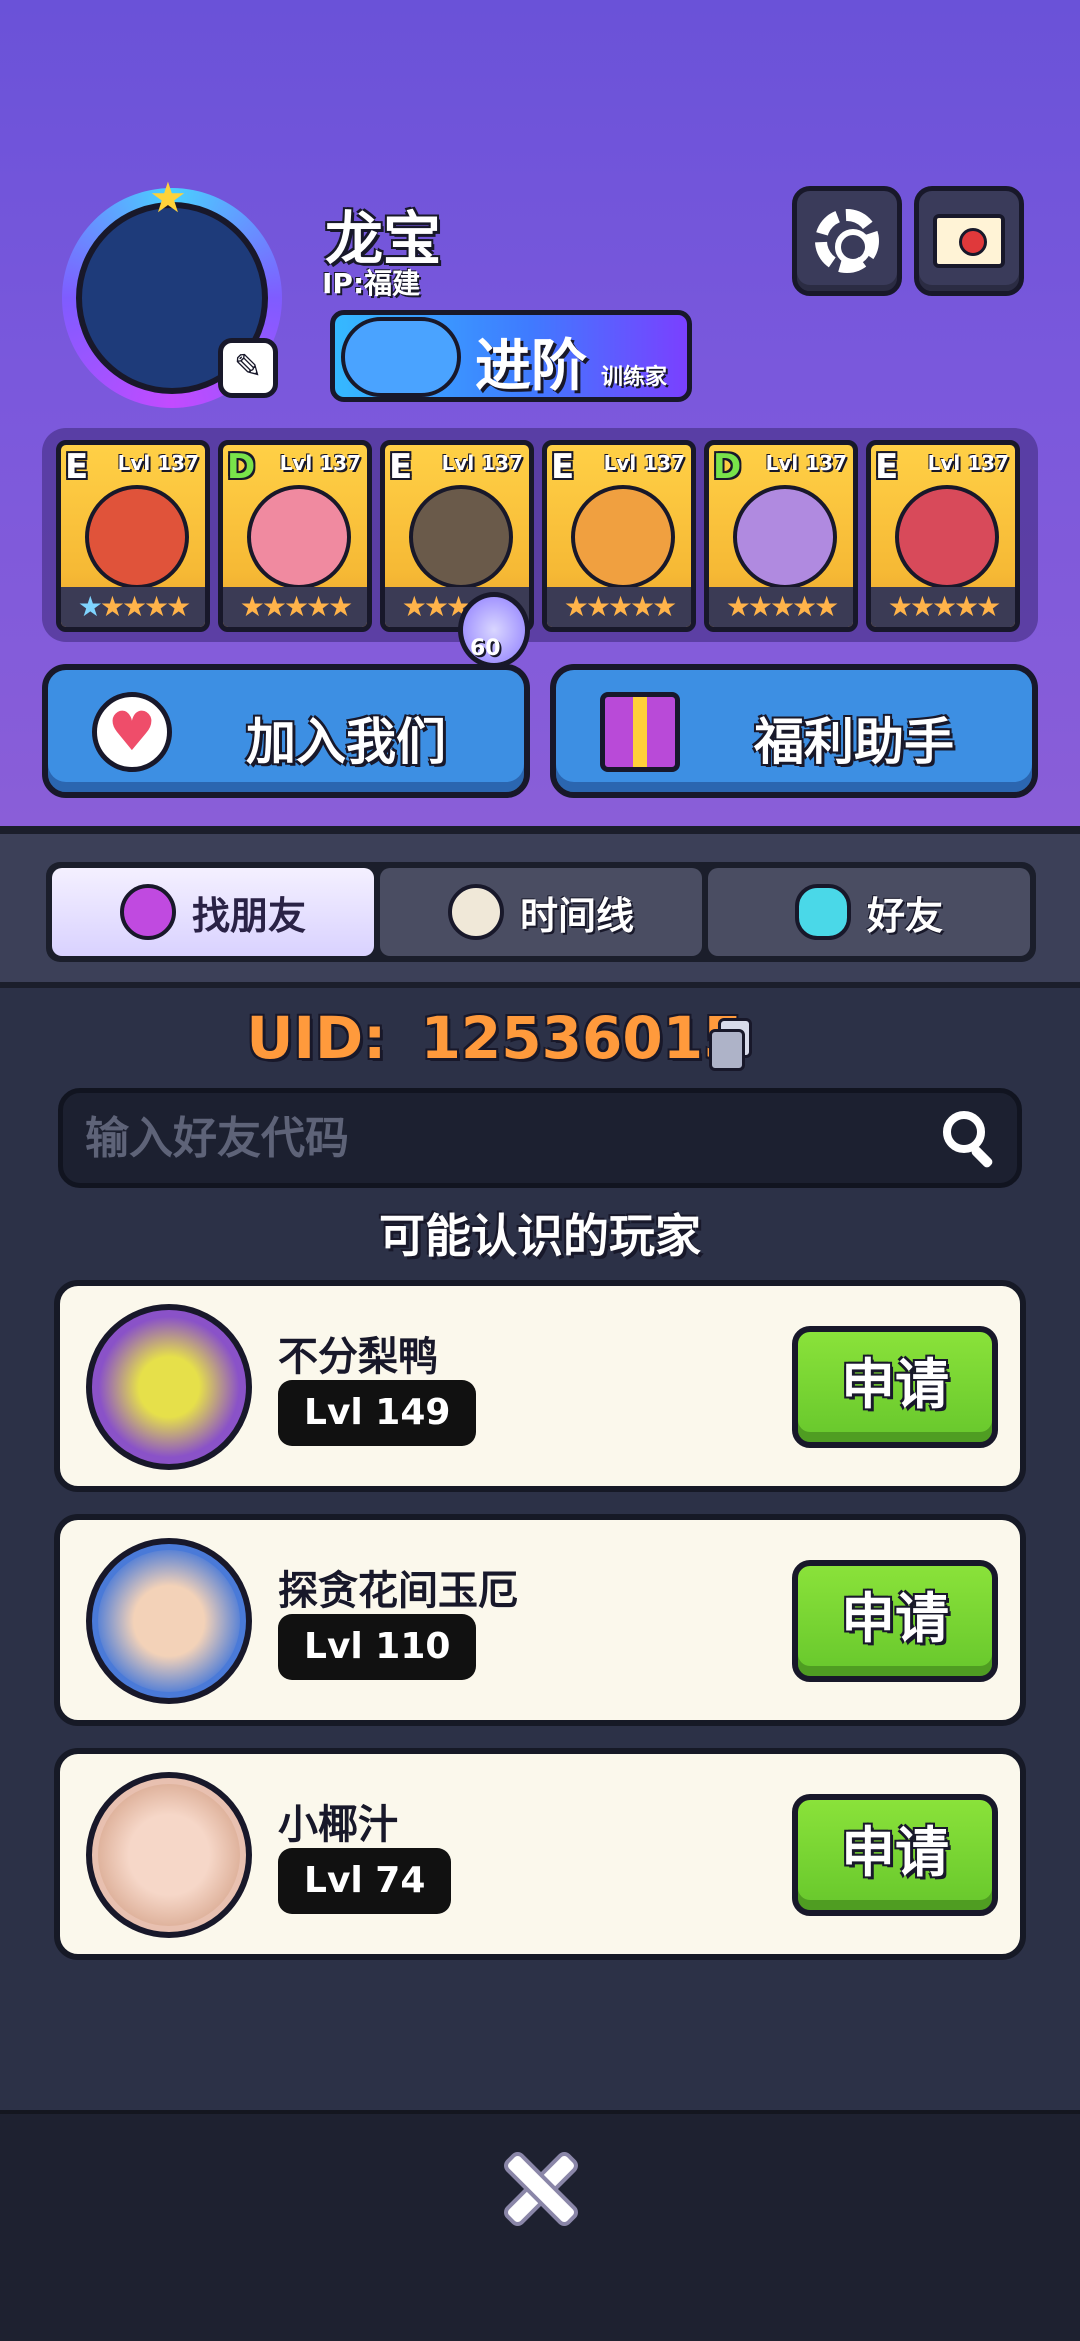 This screenshot has width=1080, height=2341. Describe the element at coordinates (316, 1038) in the screenshot. I see `uid-prefix: UID:` at that location.